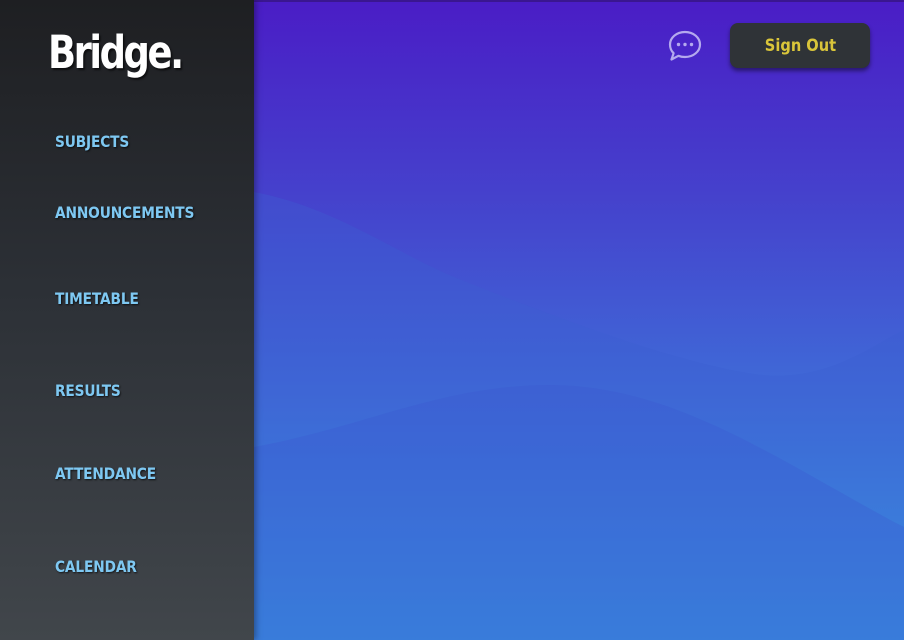 The width and height of the screenshot is (904, 640). I want to click on chat-bubble-icon, so click(685, 45).